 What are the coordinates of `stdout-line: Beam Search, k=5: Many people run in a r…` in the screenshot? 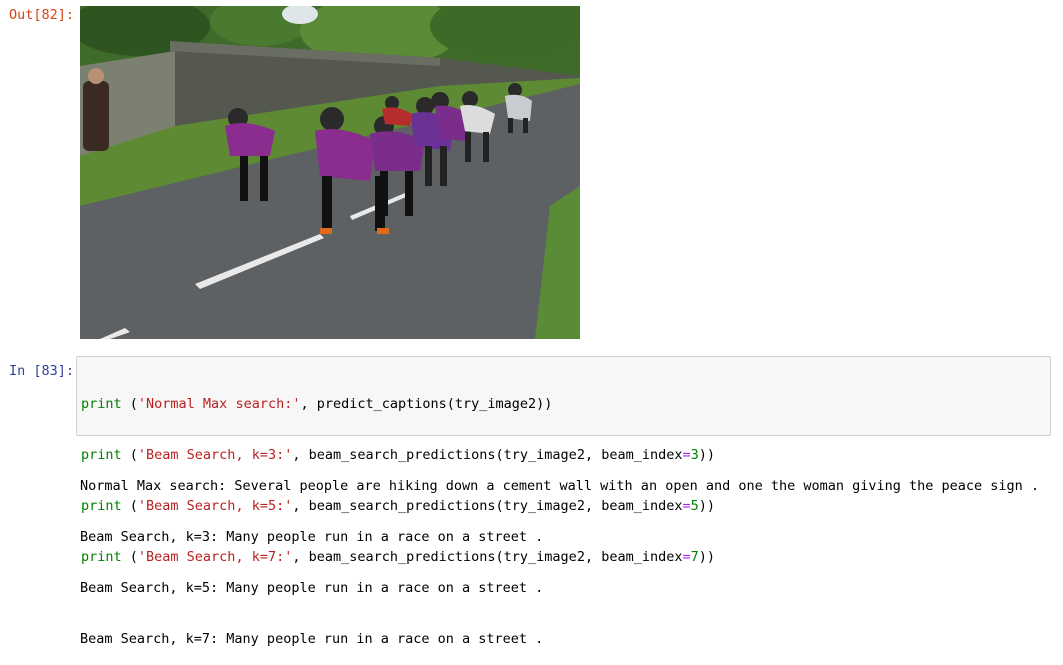 It's located at (312, 588).